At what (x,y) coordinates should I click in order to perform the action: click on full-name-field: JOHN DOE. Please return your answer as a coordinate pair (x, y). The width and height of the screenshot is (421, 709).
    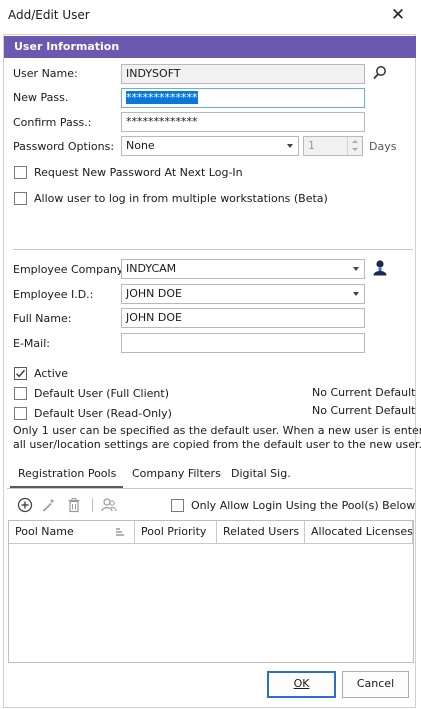
    Looking at the image, I should click on (243, 318).